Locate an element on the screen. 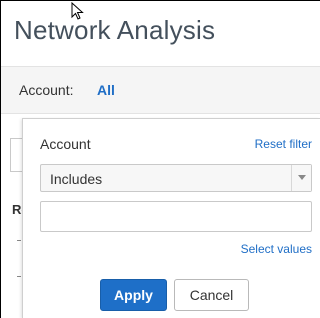 Image resolution: width=320 pixels, height=318 pixels. window-top-border is located at coordinates (160, 0).